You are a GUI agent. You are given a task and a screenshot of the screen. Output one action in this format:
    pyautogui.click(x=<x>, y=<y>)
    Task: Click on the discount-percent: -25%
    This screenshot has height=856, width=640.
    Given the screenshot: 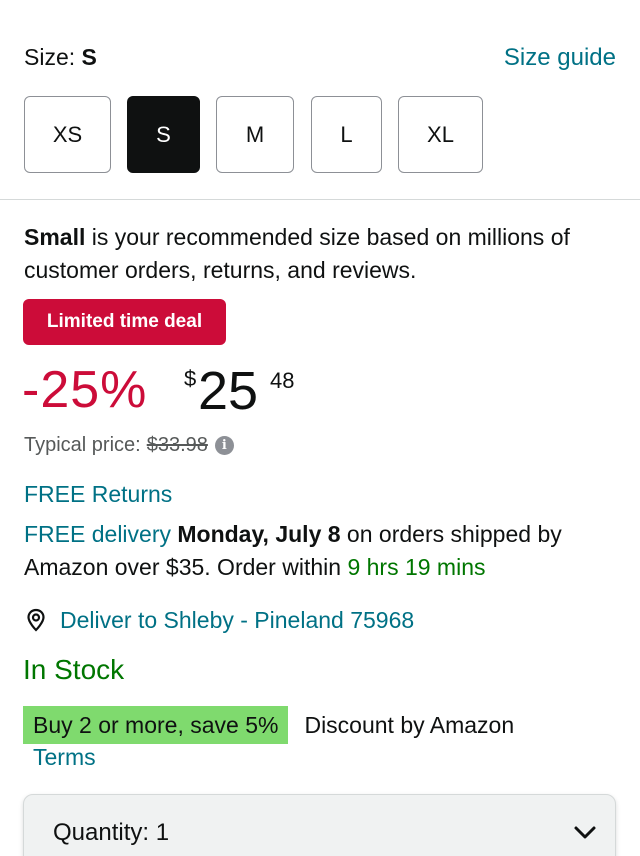 What is the action you would take?
    pyautogui.click(x=85, y=390)
    